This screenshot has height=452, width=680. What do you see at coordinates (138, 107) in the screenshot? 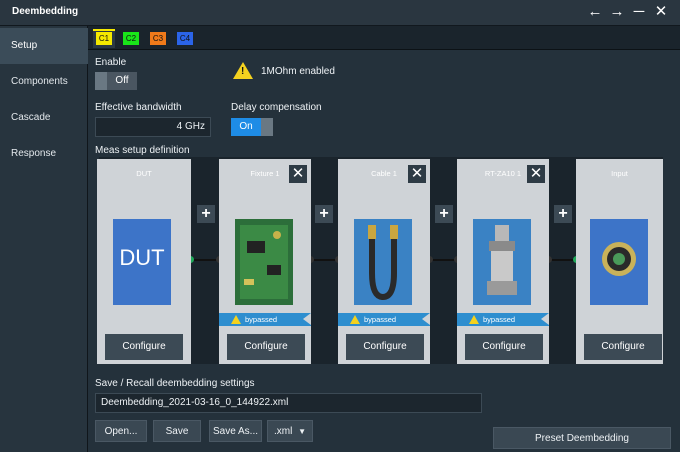
I see `bandwidth-label: Effective bandwidth` at bounding box center [138, 107].